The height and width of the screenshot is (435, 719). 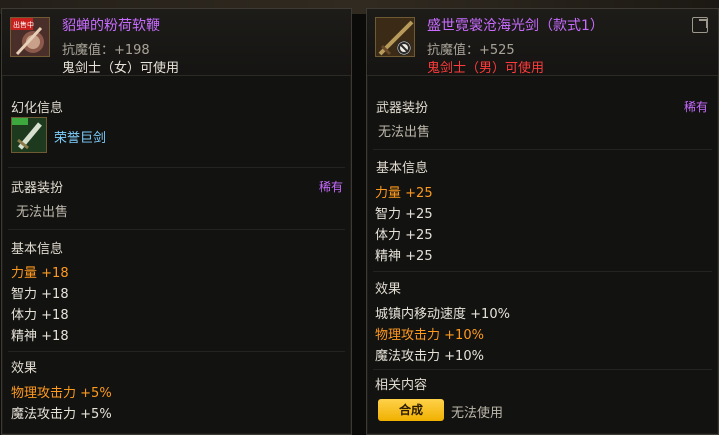 I want to click on effect-magic-attack: 魔法攻击力 +10%, so click(x=429, y=356).